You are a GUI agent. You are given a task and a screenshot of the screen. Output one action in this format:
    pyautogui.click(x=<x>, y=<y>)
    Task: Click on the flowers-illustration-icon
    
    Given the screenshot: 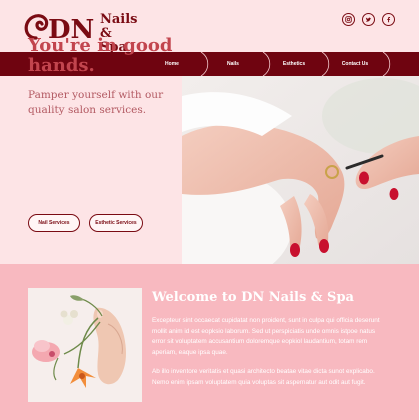 What is the action you would take?
    pyautogui.click(x=85, y=345)
    